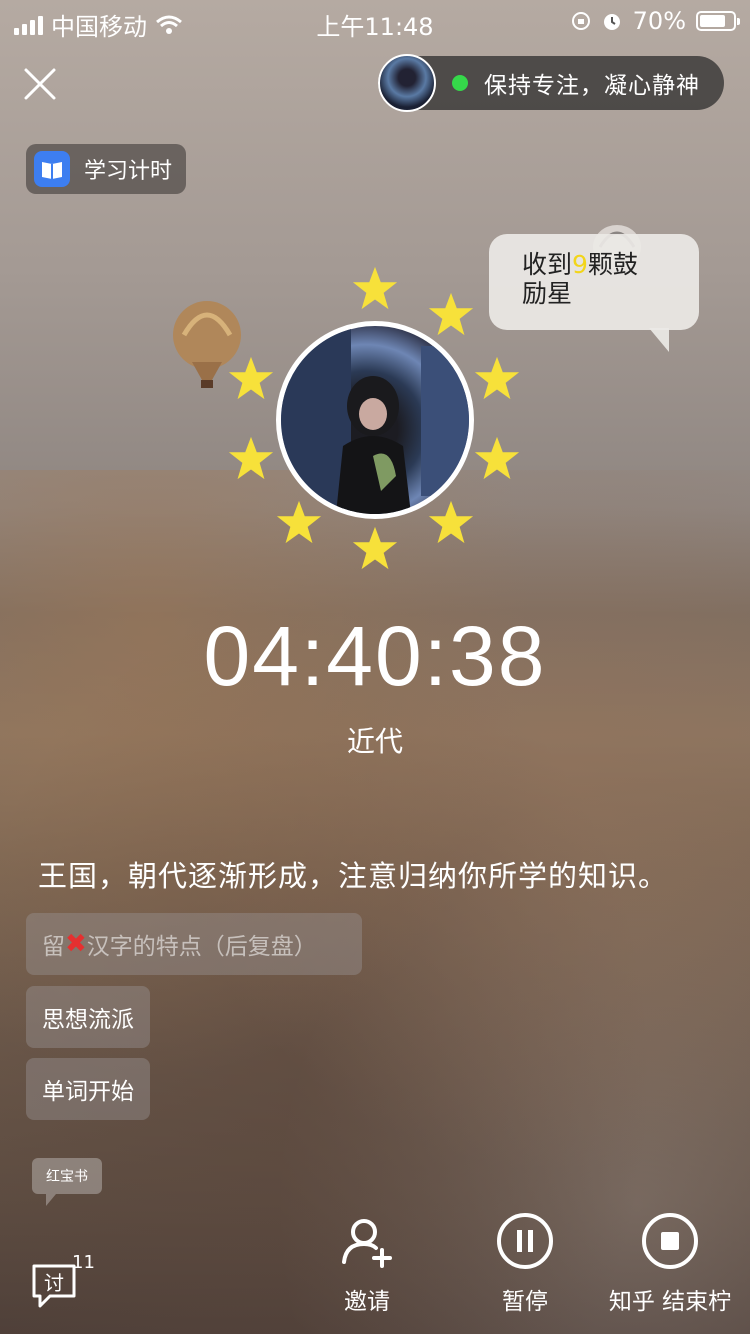 Image resolution: width=750 pixels, height=1334 pixels. Describe the element at coordinates (353, 876) in the screenshot. I see `study-note: 王国，朝代逐渐形成，注意归纳你所学的知识。` at that location.